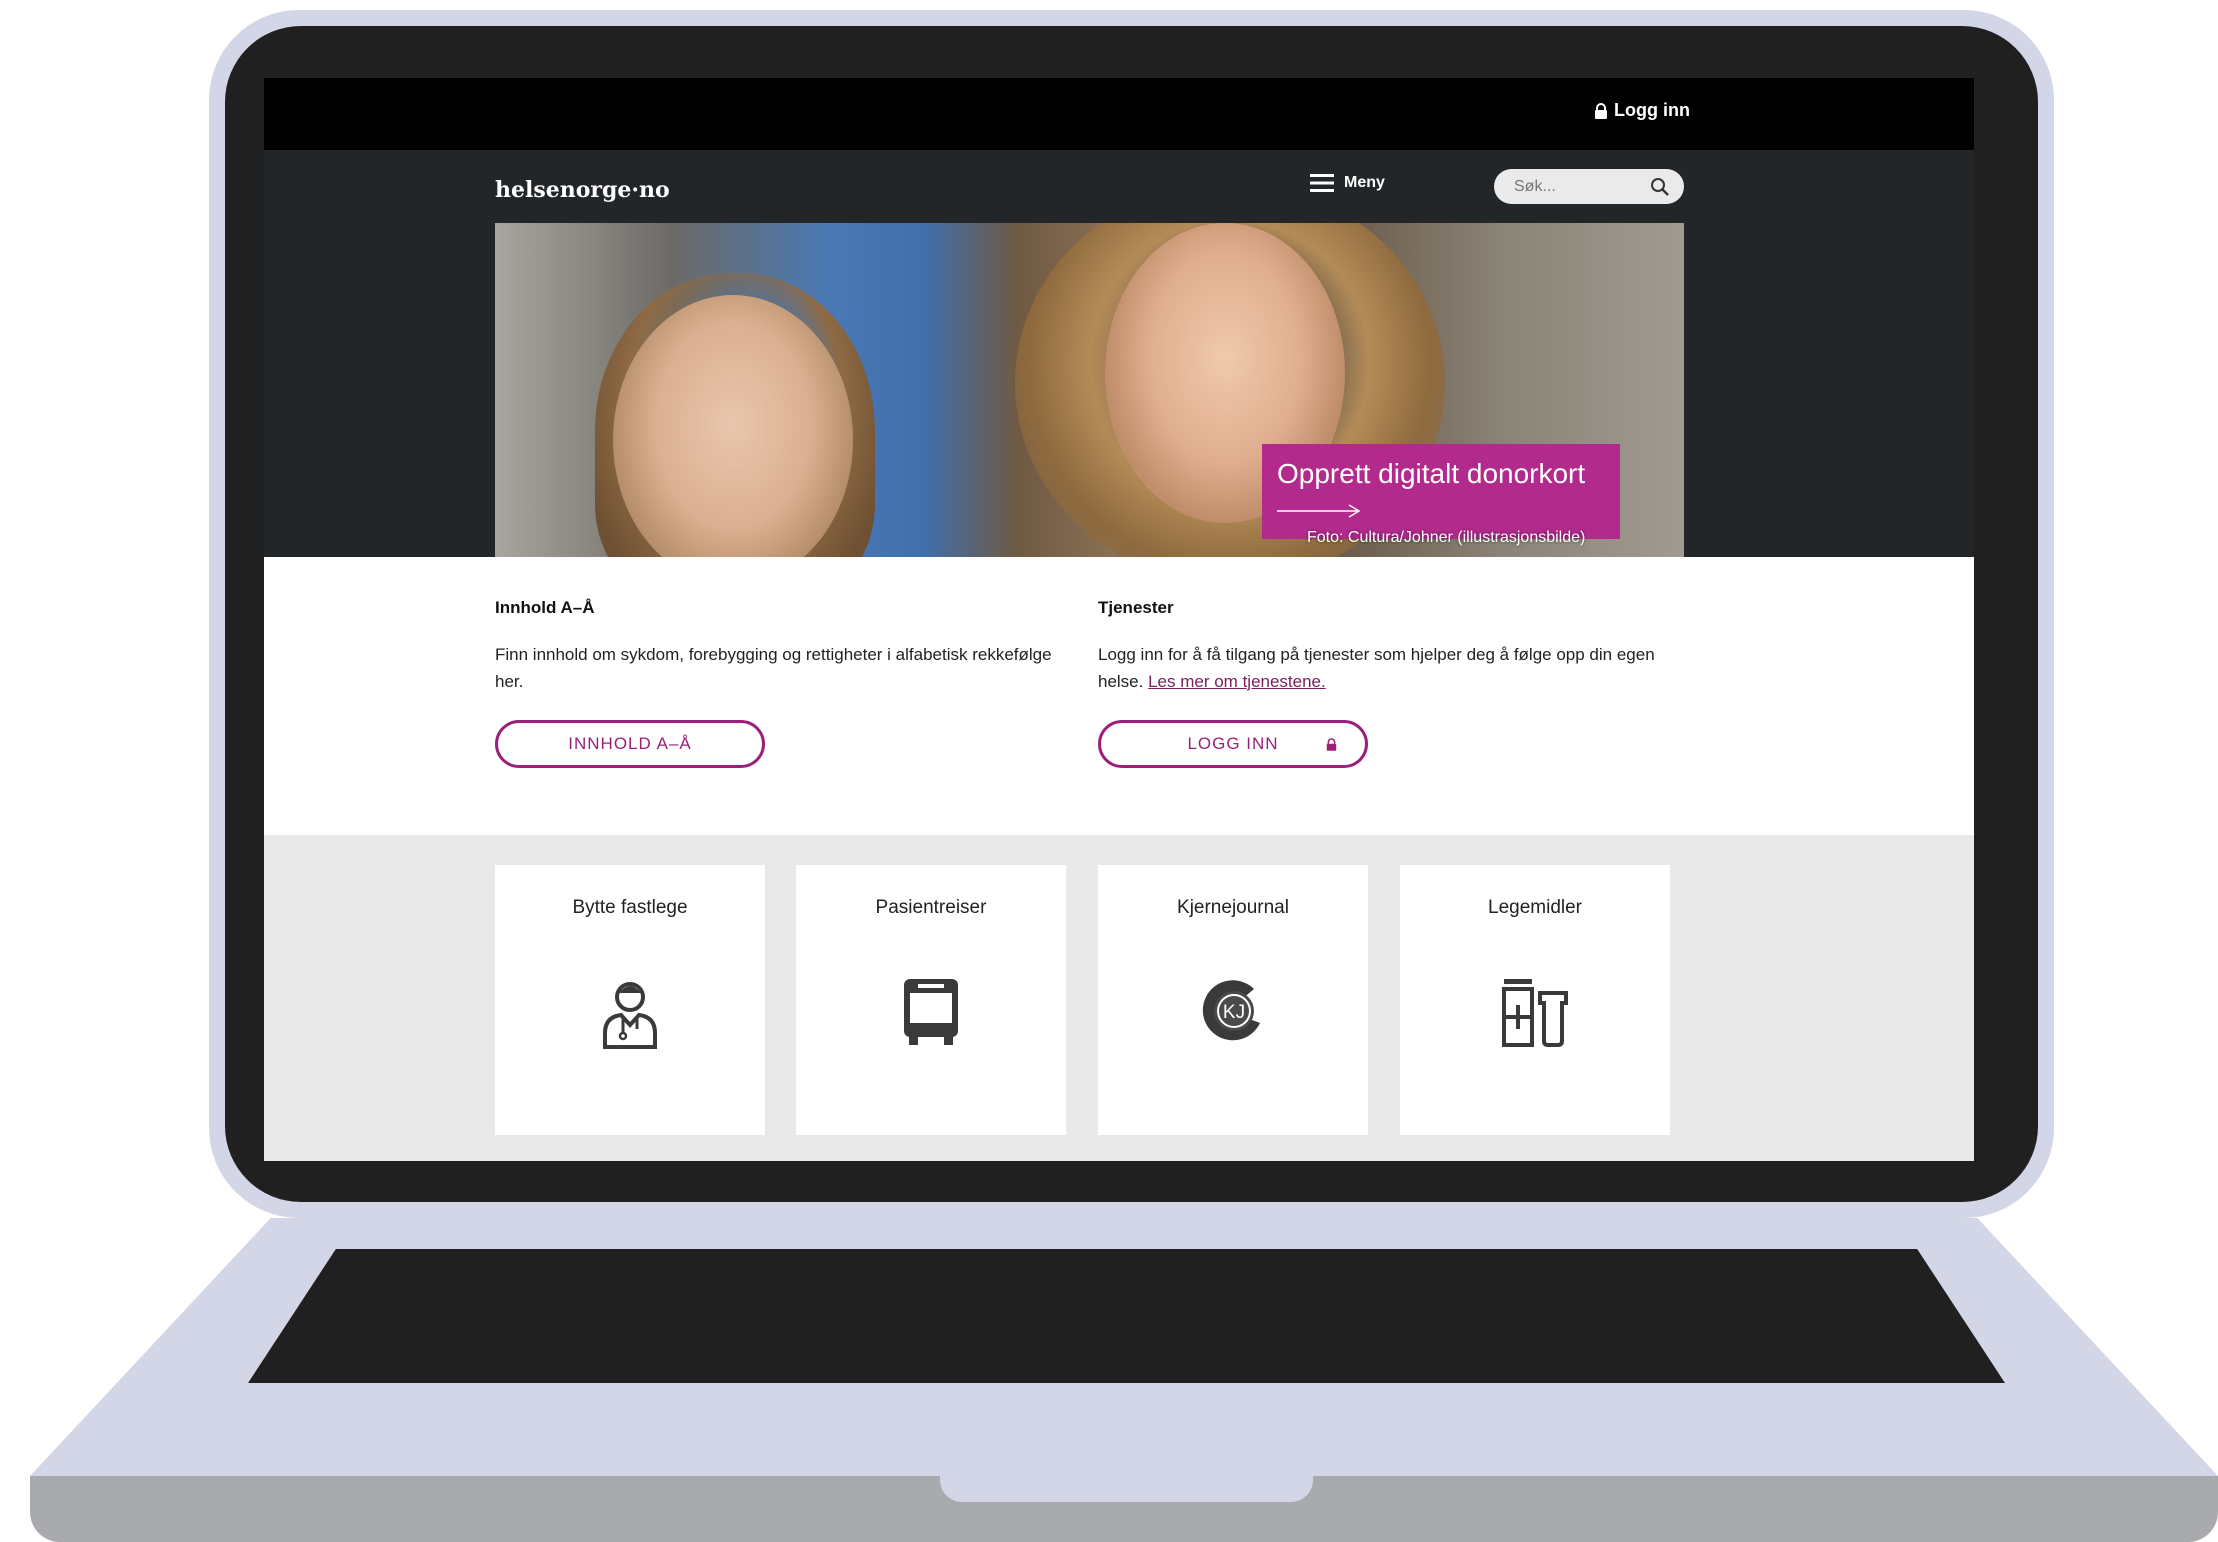  I want to click on login-link: Logg inn, so click(1642, 110).